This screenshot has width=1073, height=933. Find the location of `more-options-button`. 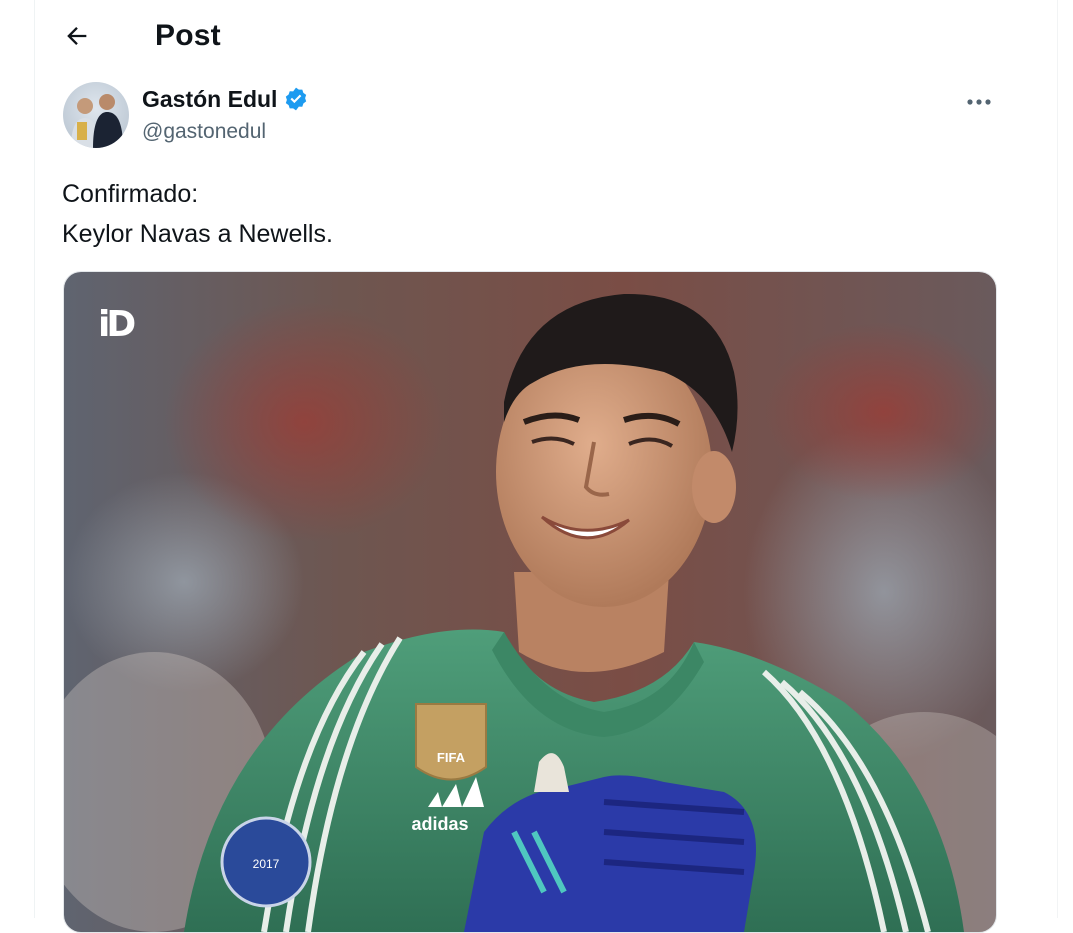

more-options-button is located at coordinates (979, 102).